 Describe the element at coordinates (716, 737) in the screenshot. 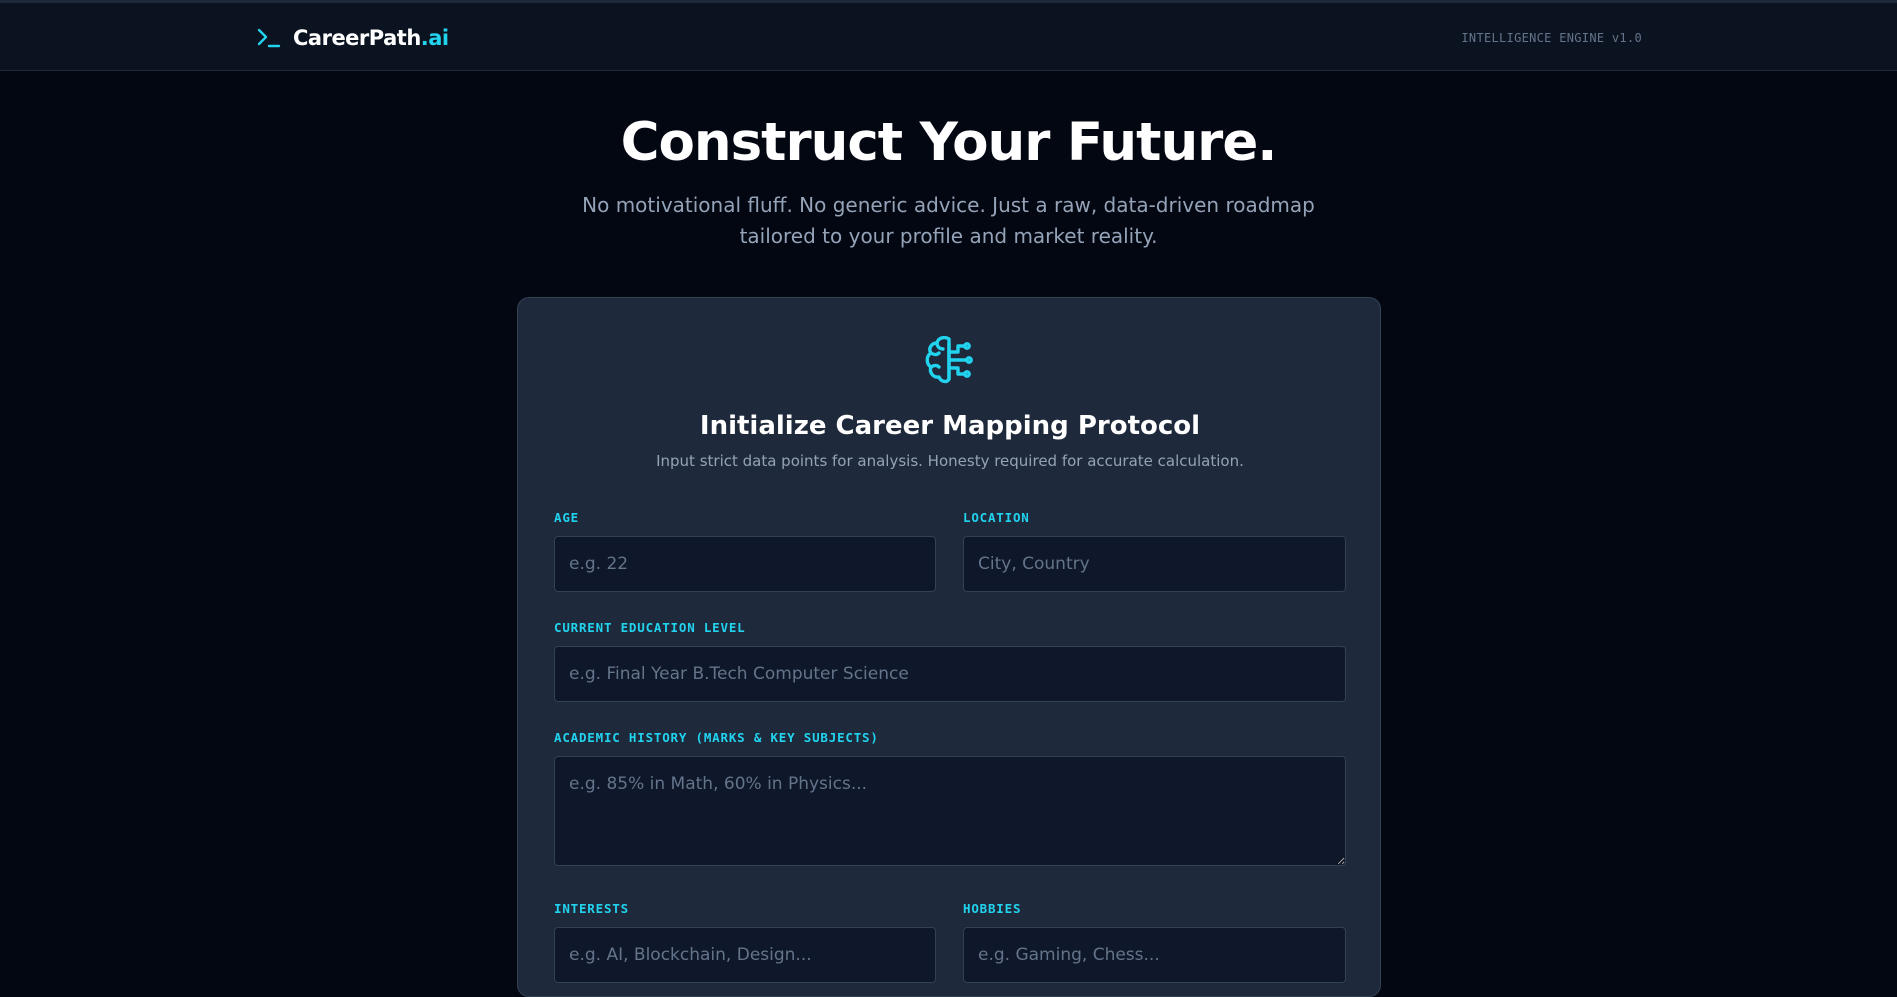

I see `academic-history-label: ACADEMIC HISTORY (MARKS & KEY SUBJECTS)` at that location.